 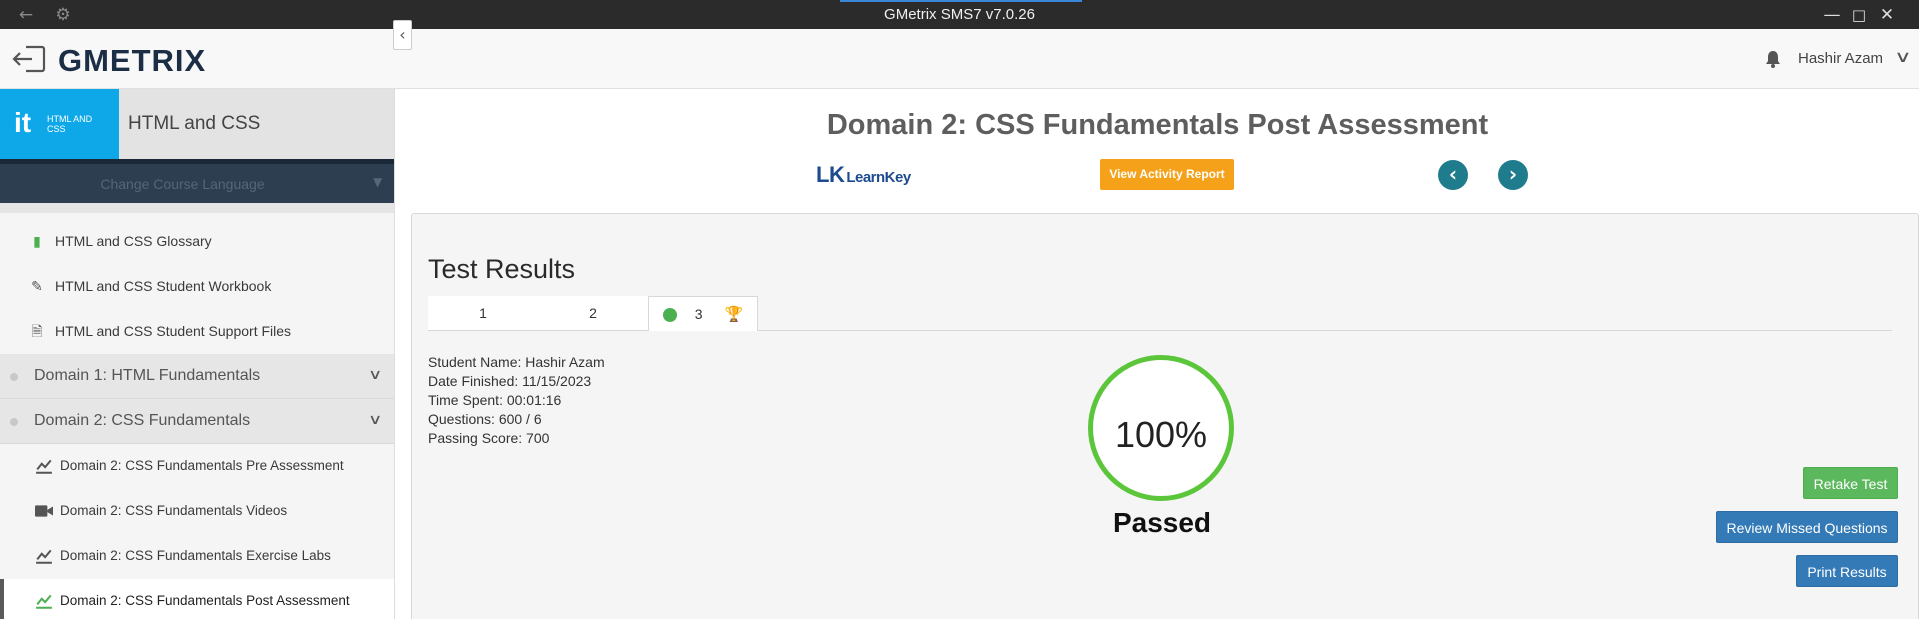 What do you see at coordinates (1887, 15) in the screenshot?
I see `close-icon: ✕` at bounding box center [1887, 15].